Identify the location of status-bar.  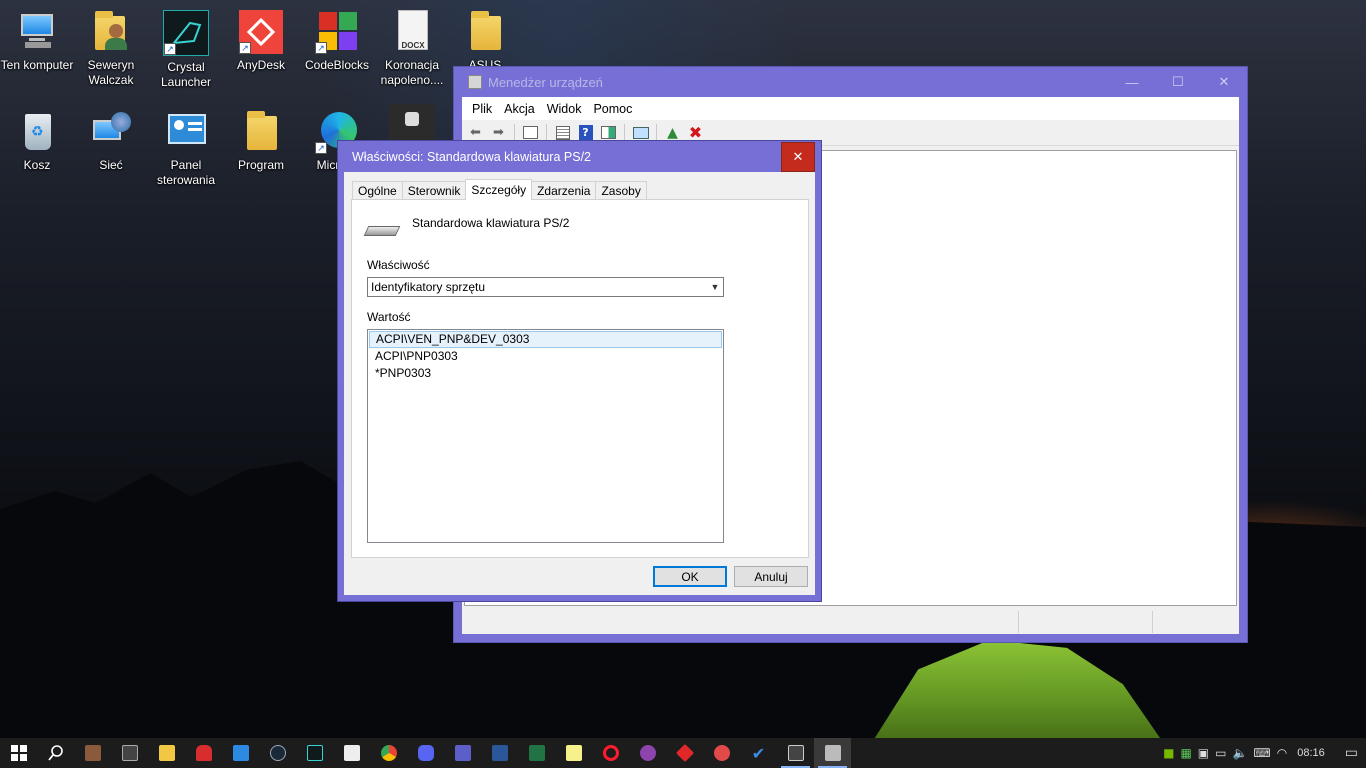
(850, 621).